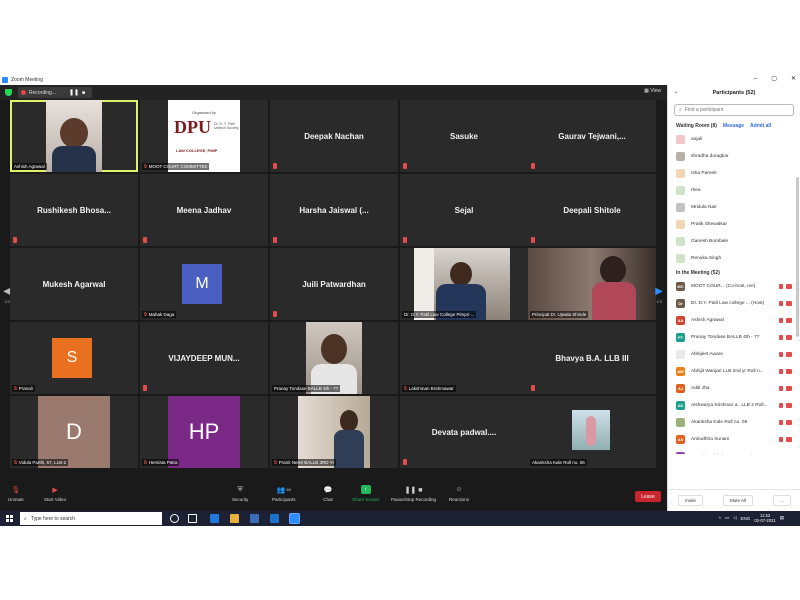 This screenshot has height=600, width=800. What do you see at coordinates (719, 422) in the screenshot?
I see `participant-name: Akanksha Kale Roll no. 06` at bounding box center [719, 422].